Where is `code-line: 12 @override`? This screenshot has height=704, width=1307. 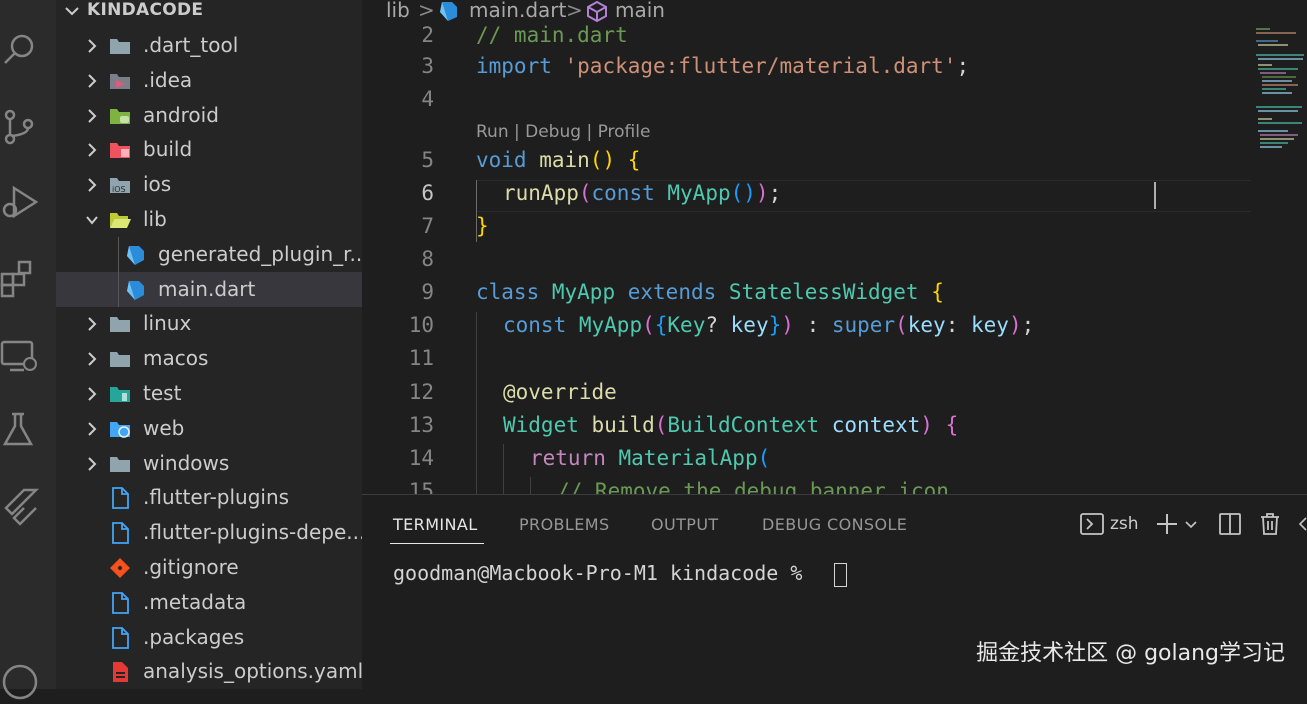
code-line: 12 @override is located at coordinates (807, 393).